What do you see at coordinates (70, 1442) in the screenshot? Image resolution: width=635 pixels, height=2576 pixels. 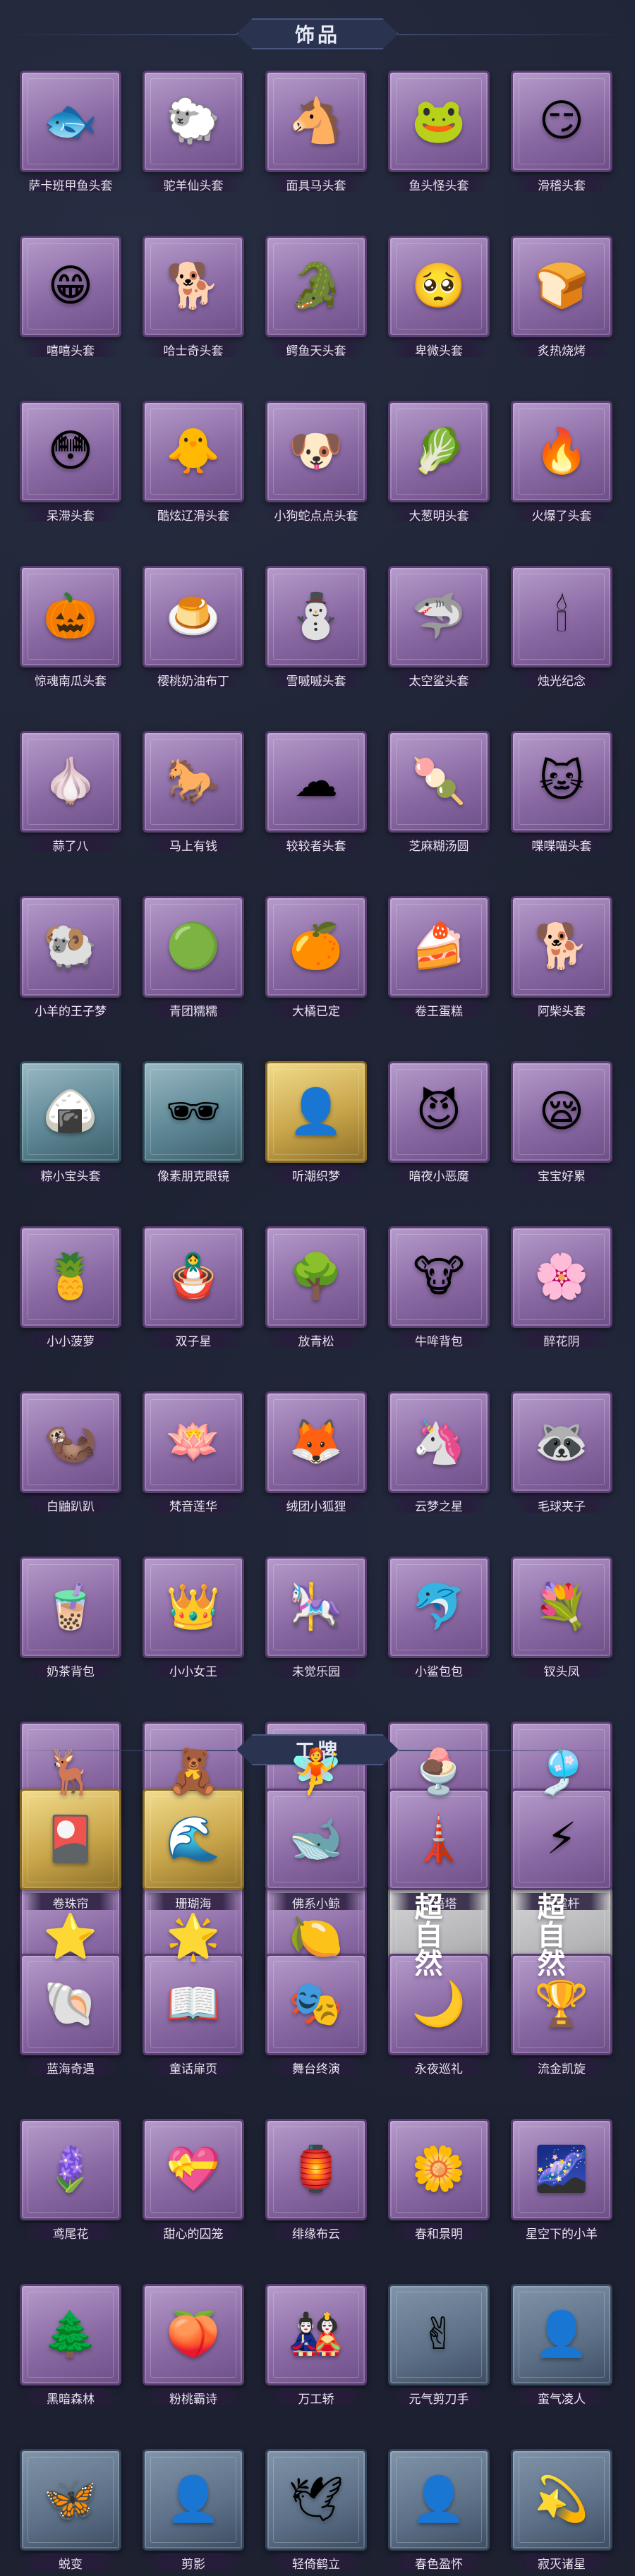 I see `accessory-card: 🦦` at bounding box center [70, 1442].